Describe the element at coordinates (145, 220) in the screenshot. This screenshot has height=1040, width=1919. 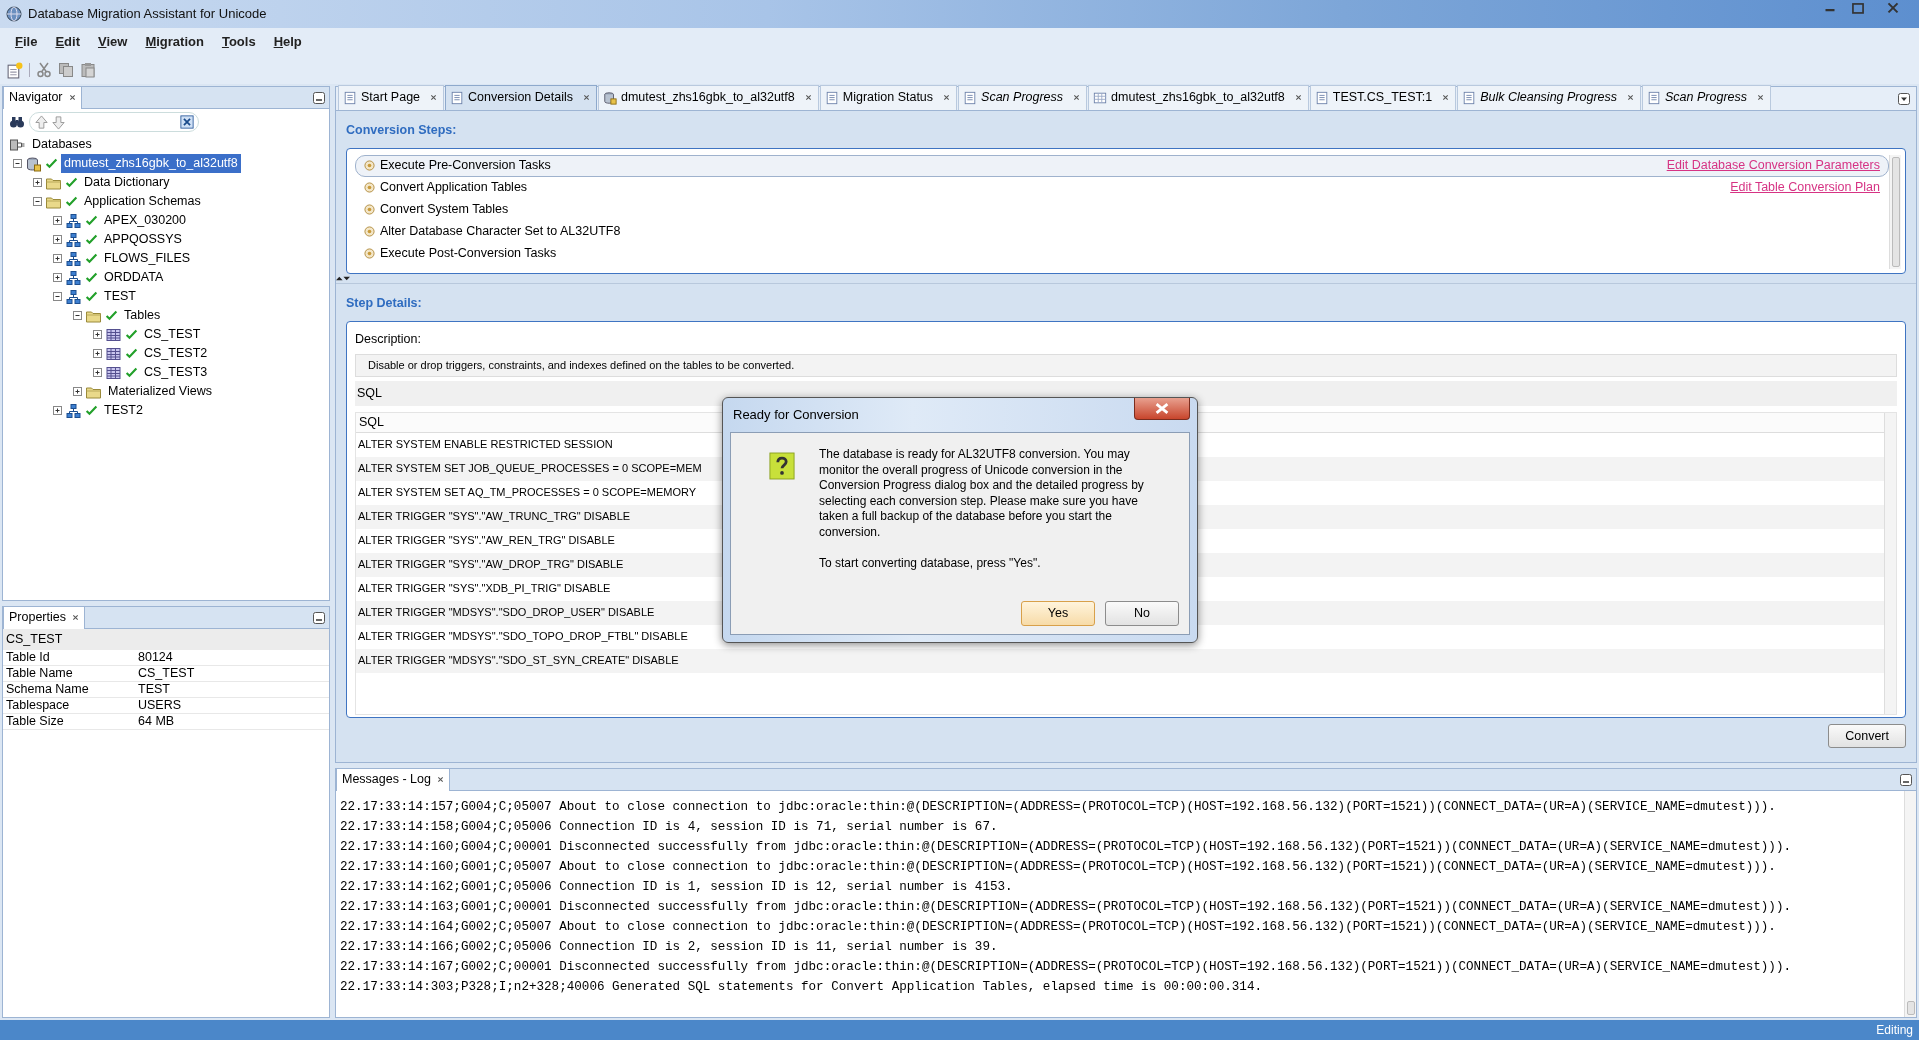
I see `tree-item: APEX_030200` at that location.